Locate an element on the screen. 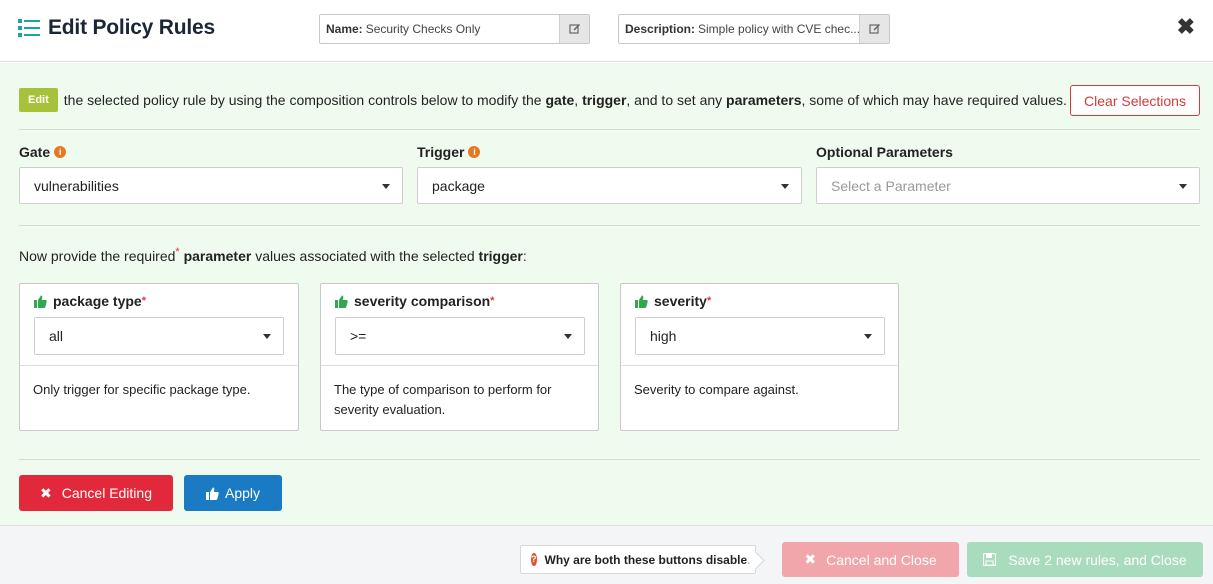 The width and height of the screenshot is (1213, 584). description-label: Description: is located at coordinates (660, 29).